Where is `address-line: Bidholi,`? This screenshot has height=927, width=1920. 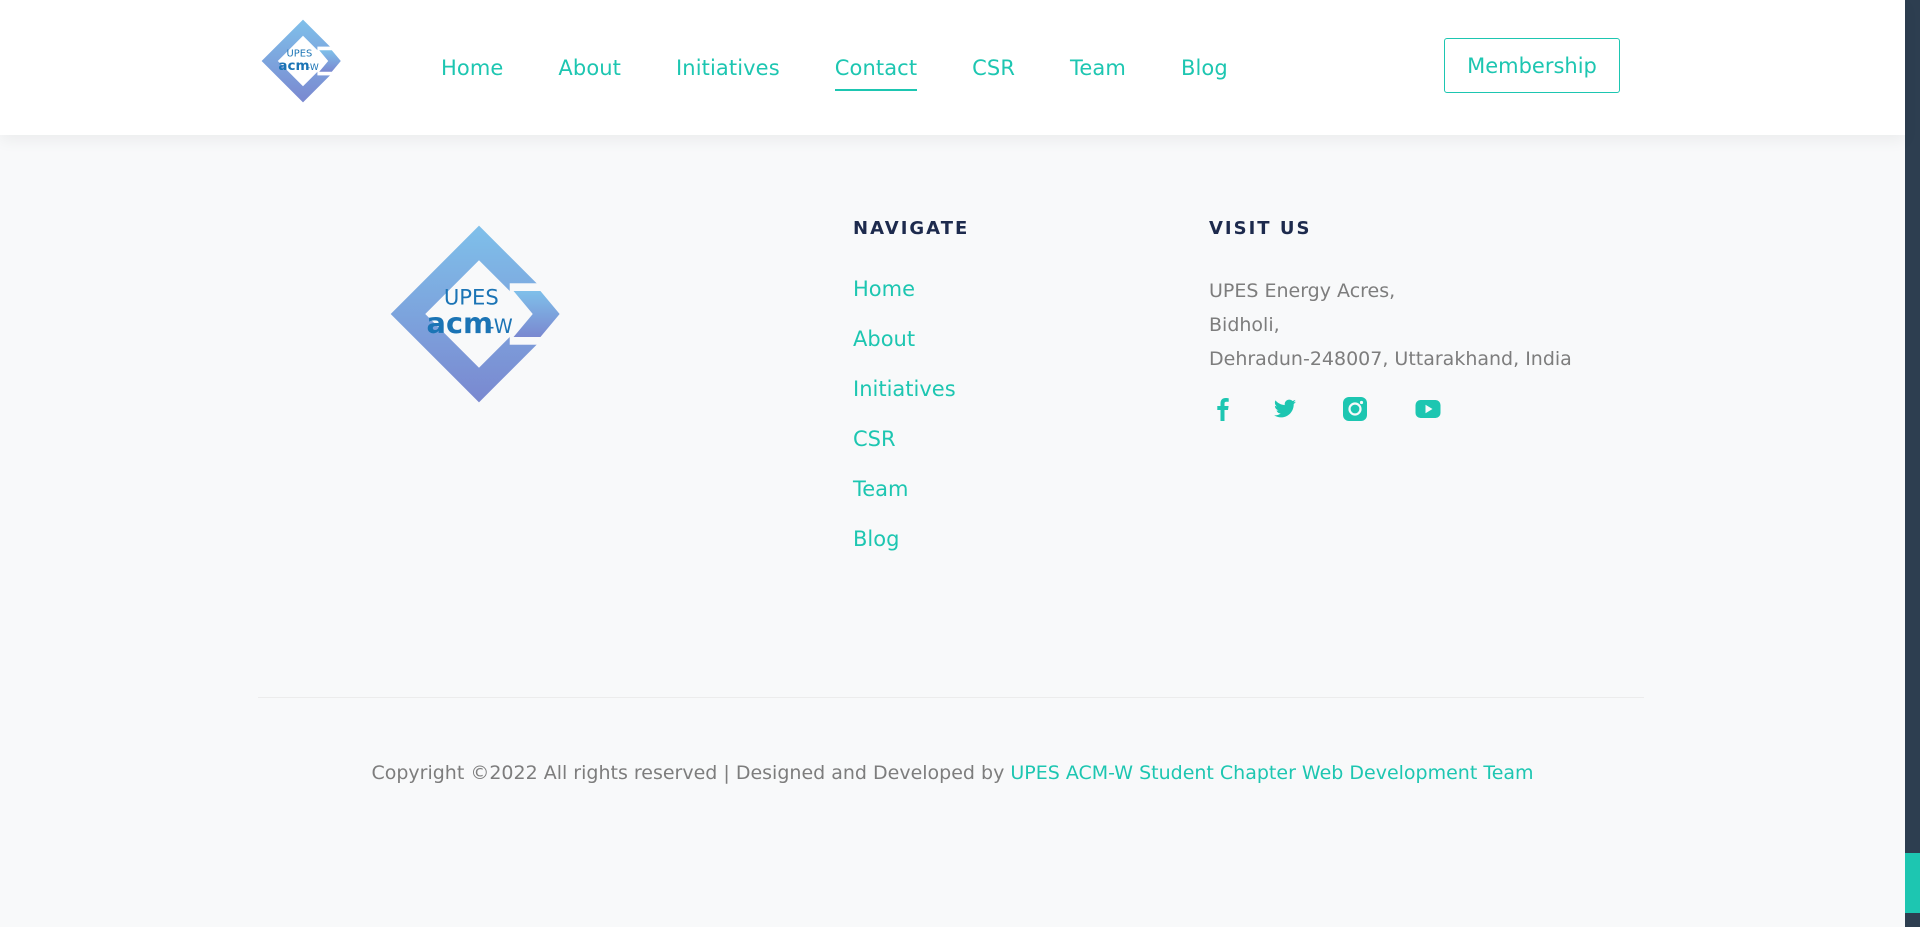
address-line: Bidholi, is located at coordinates (1244, 325).